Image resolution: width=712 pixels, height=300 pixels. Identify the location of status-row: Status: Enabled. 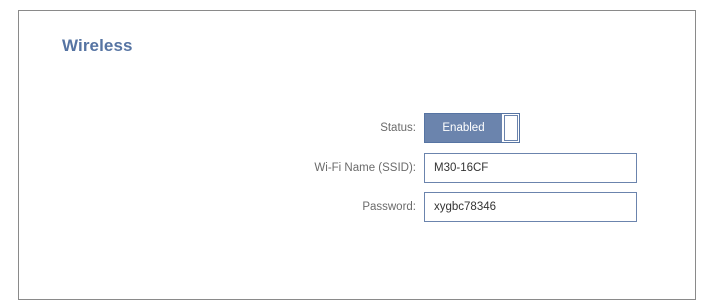
(356, 128).